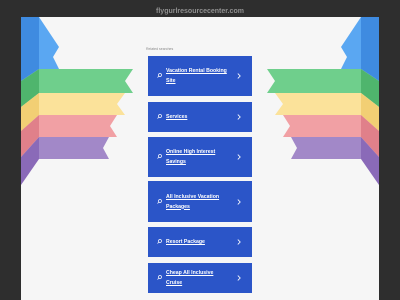 This screenshot has height=300, width=400. I want to click on related-link-cheap-all-inclusive-cruise: Cheap All Inclusive Cruise, so click(200, 278).